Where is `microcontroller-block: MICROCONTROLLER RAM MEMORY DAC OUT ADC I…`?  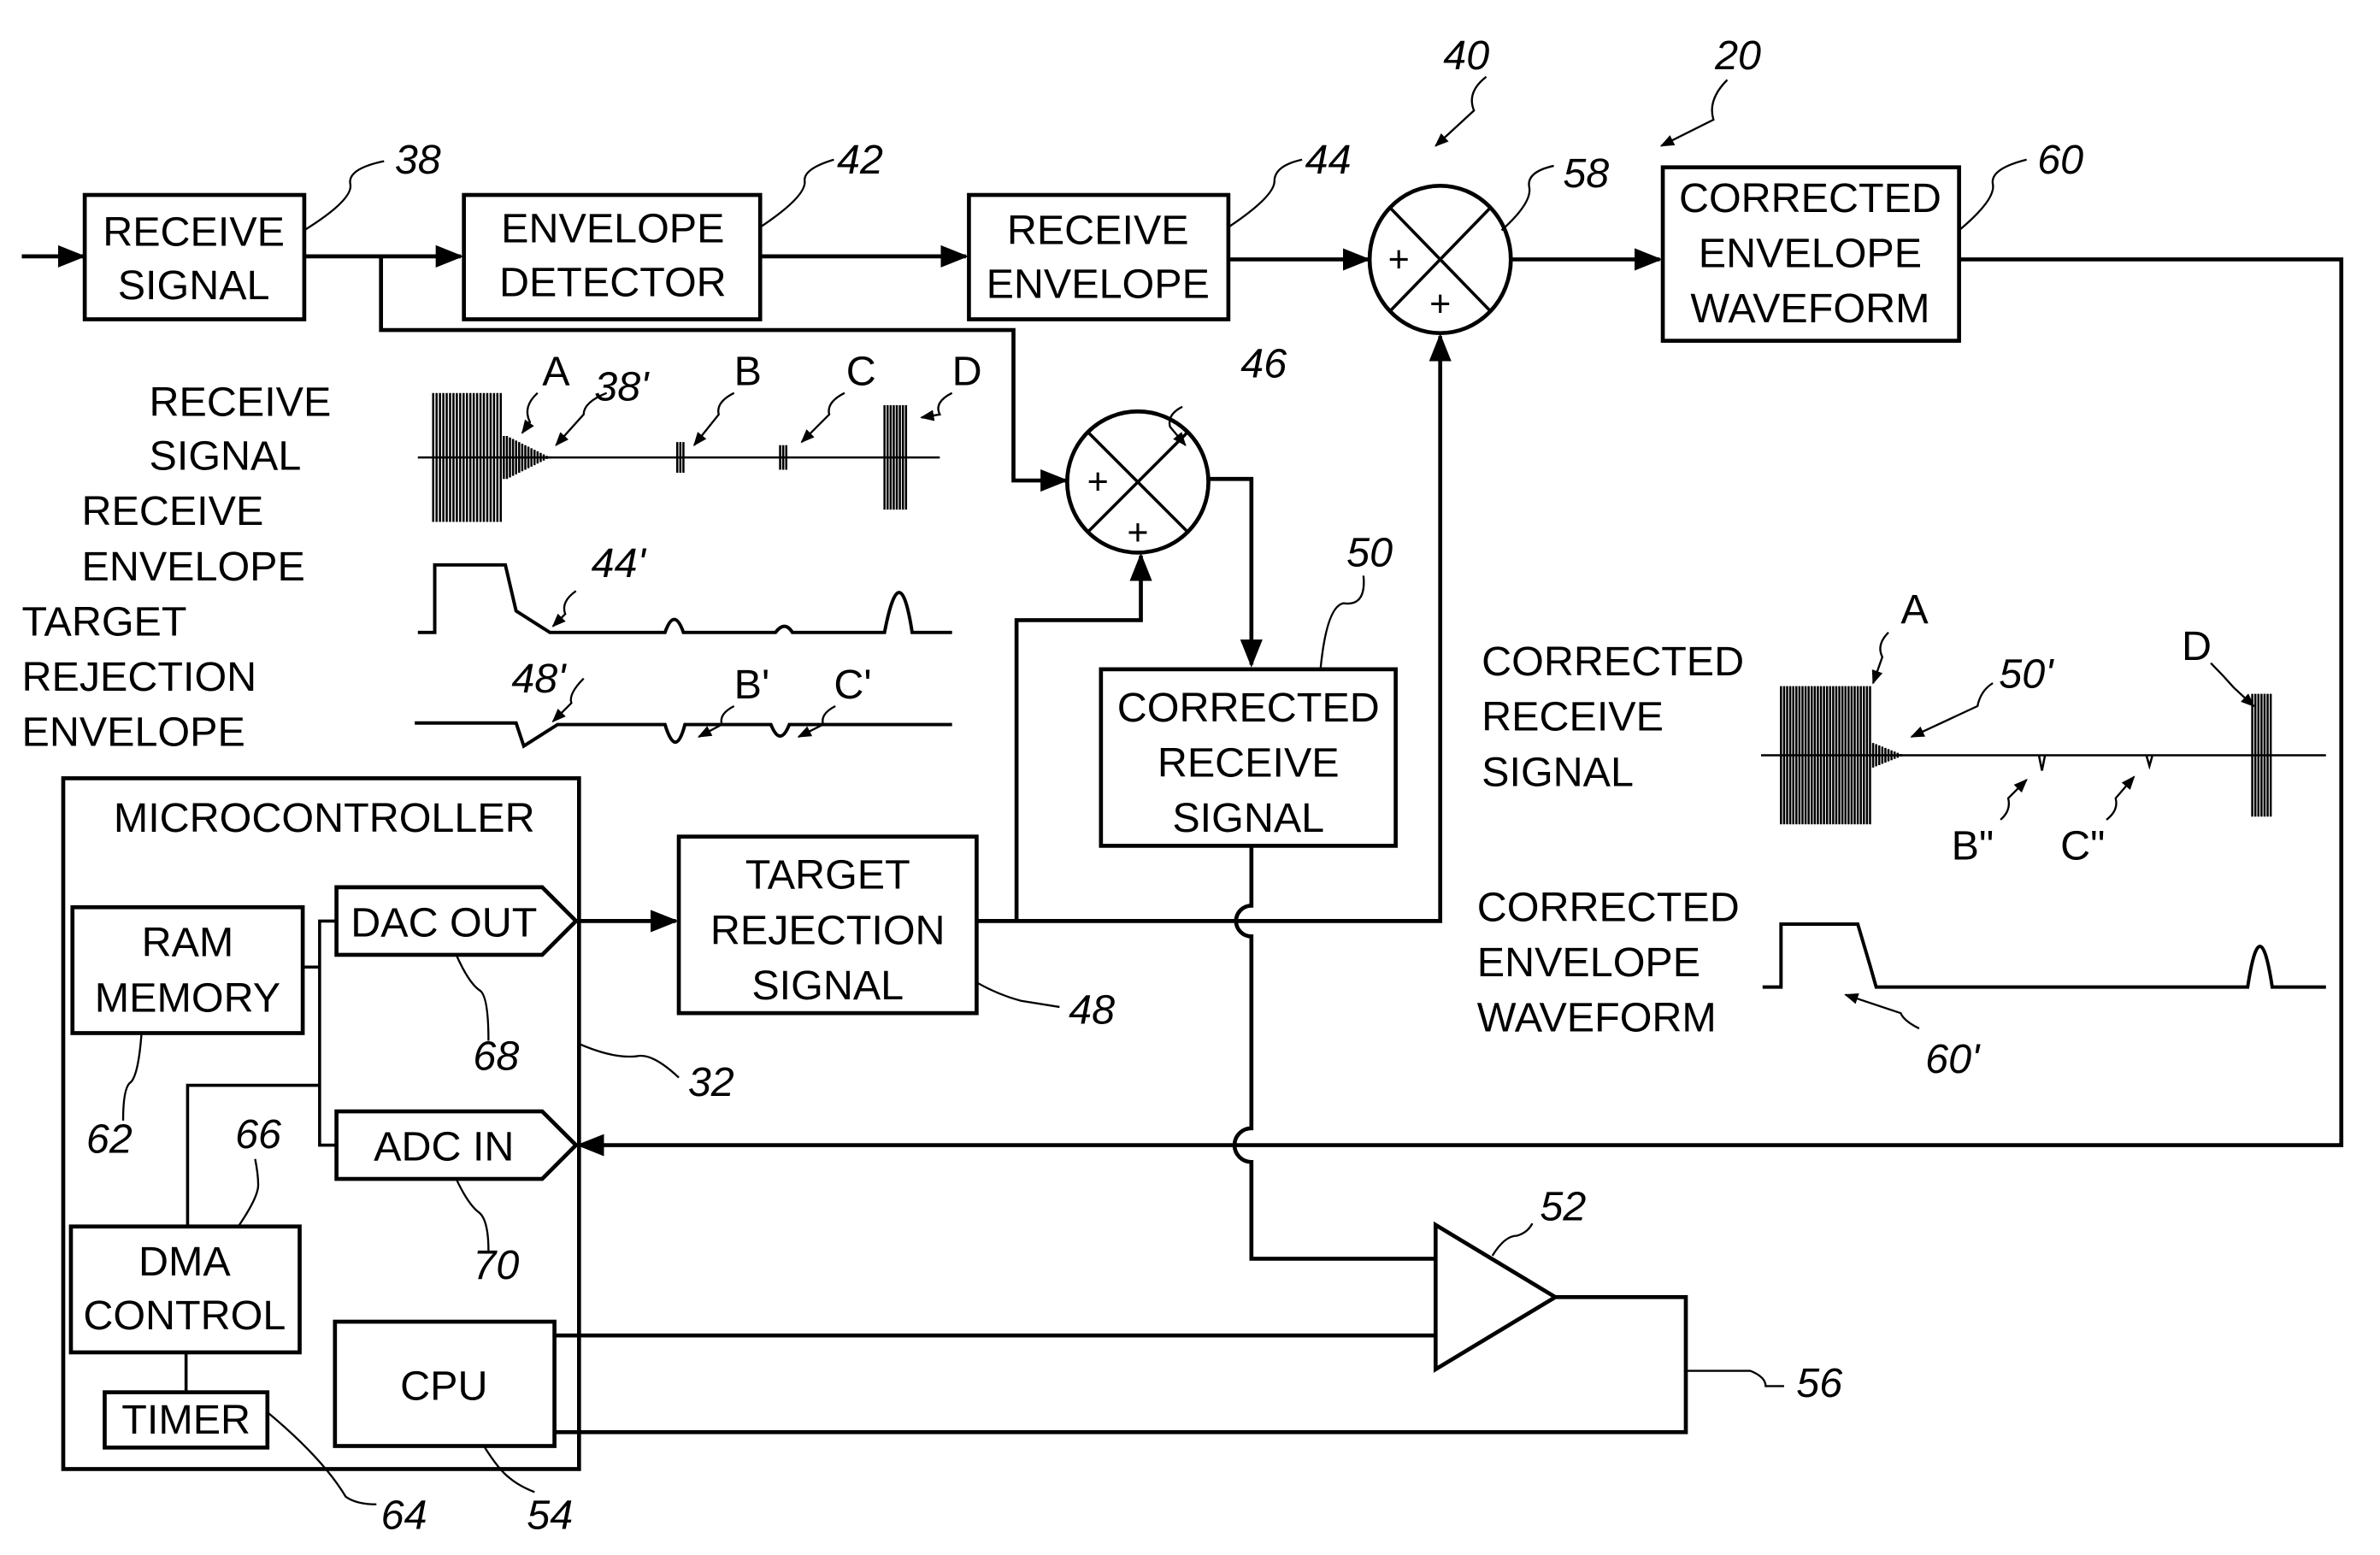
microcontroller-block: MICROCONTROLLER RAM MEMORY DAC OUT ADC I… is located at coordinates (321, 1123).